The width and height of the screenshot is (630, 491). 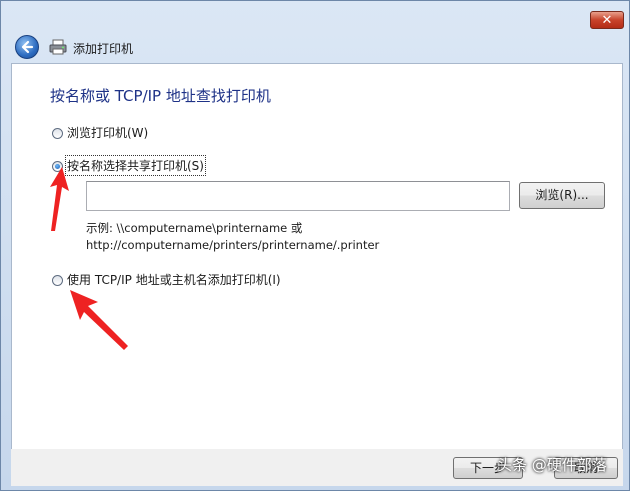 What do you see at coordinates (298, 196) in the screenshot?
I see `shared-printer-name-input` at bounding box center [298, 196].